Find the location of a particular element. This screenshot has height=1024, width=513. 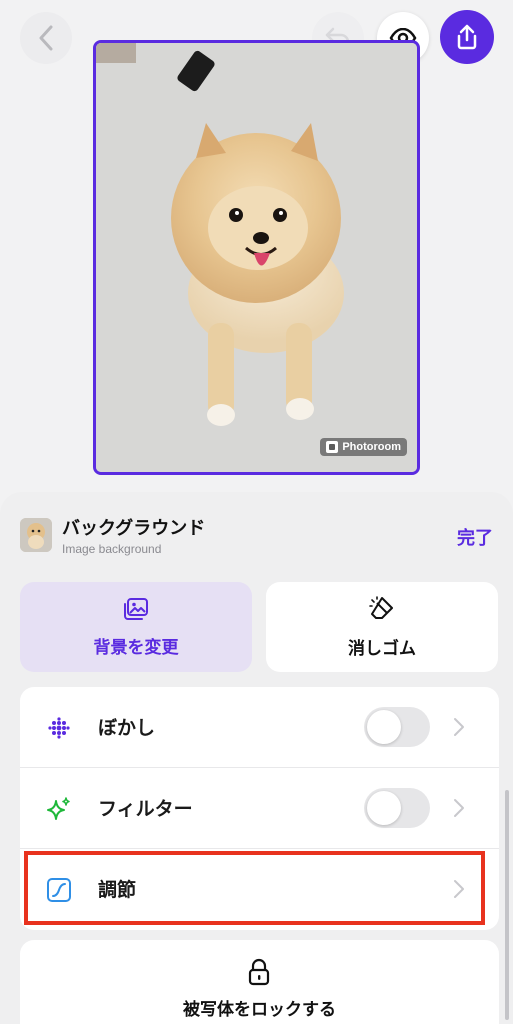

lock-icon is located at coordinates (259, 972).